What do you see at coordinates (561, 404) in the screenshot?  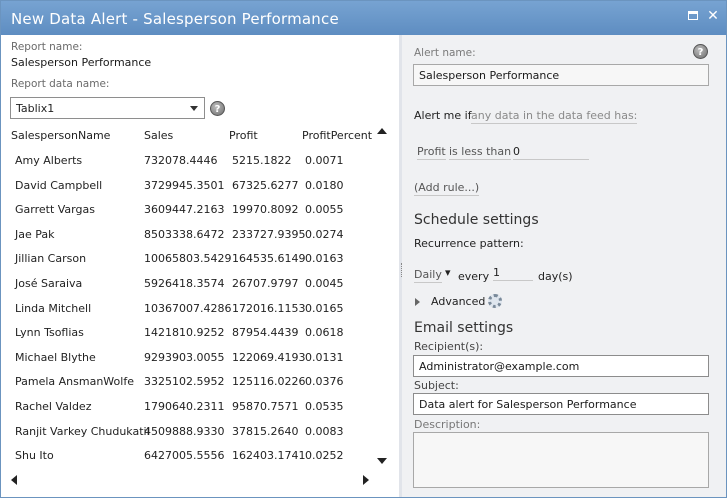 I see `subject-field: Data alert for Salesperson Performance` at bounding box center [561, 404].